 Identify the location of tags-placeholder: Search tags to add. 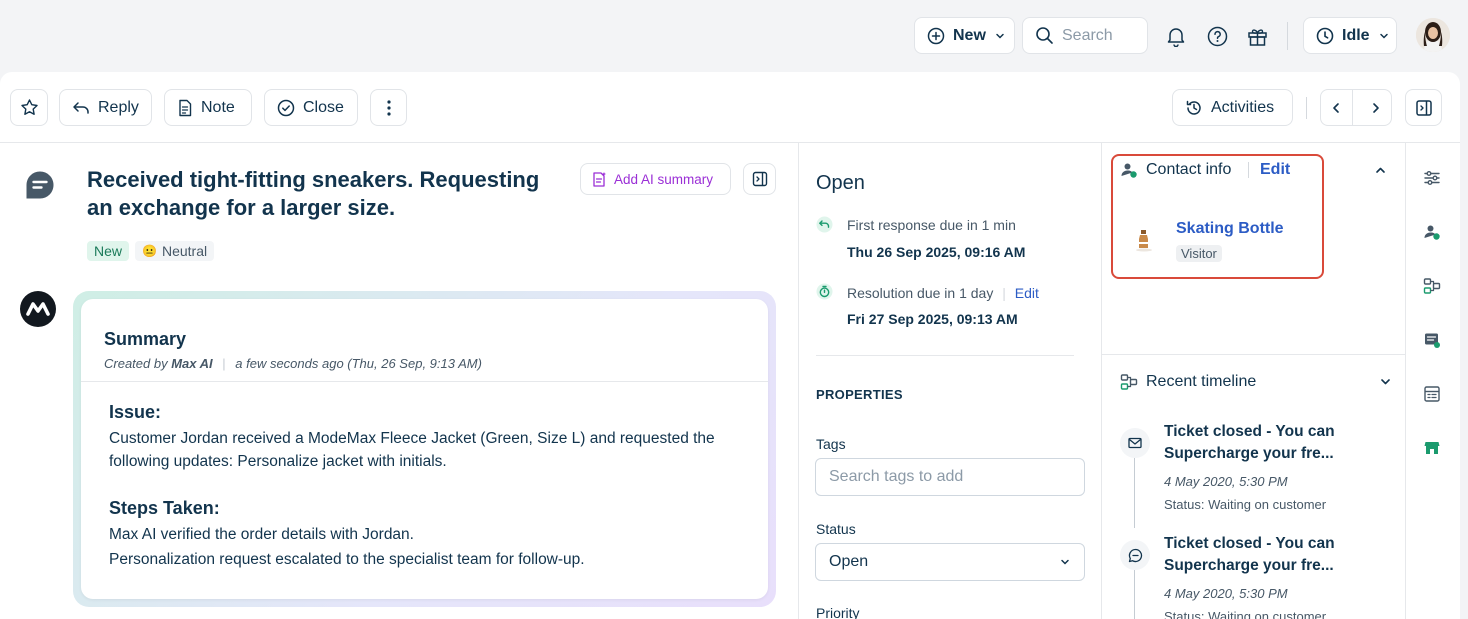
(896, 476).